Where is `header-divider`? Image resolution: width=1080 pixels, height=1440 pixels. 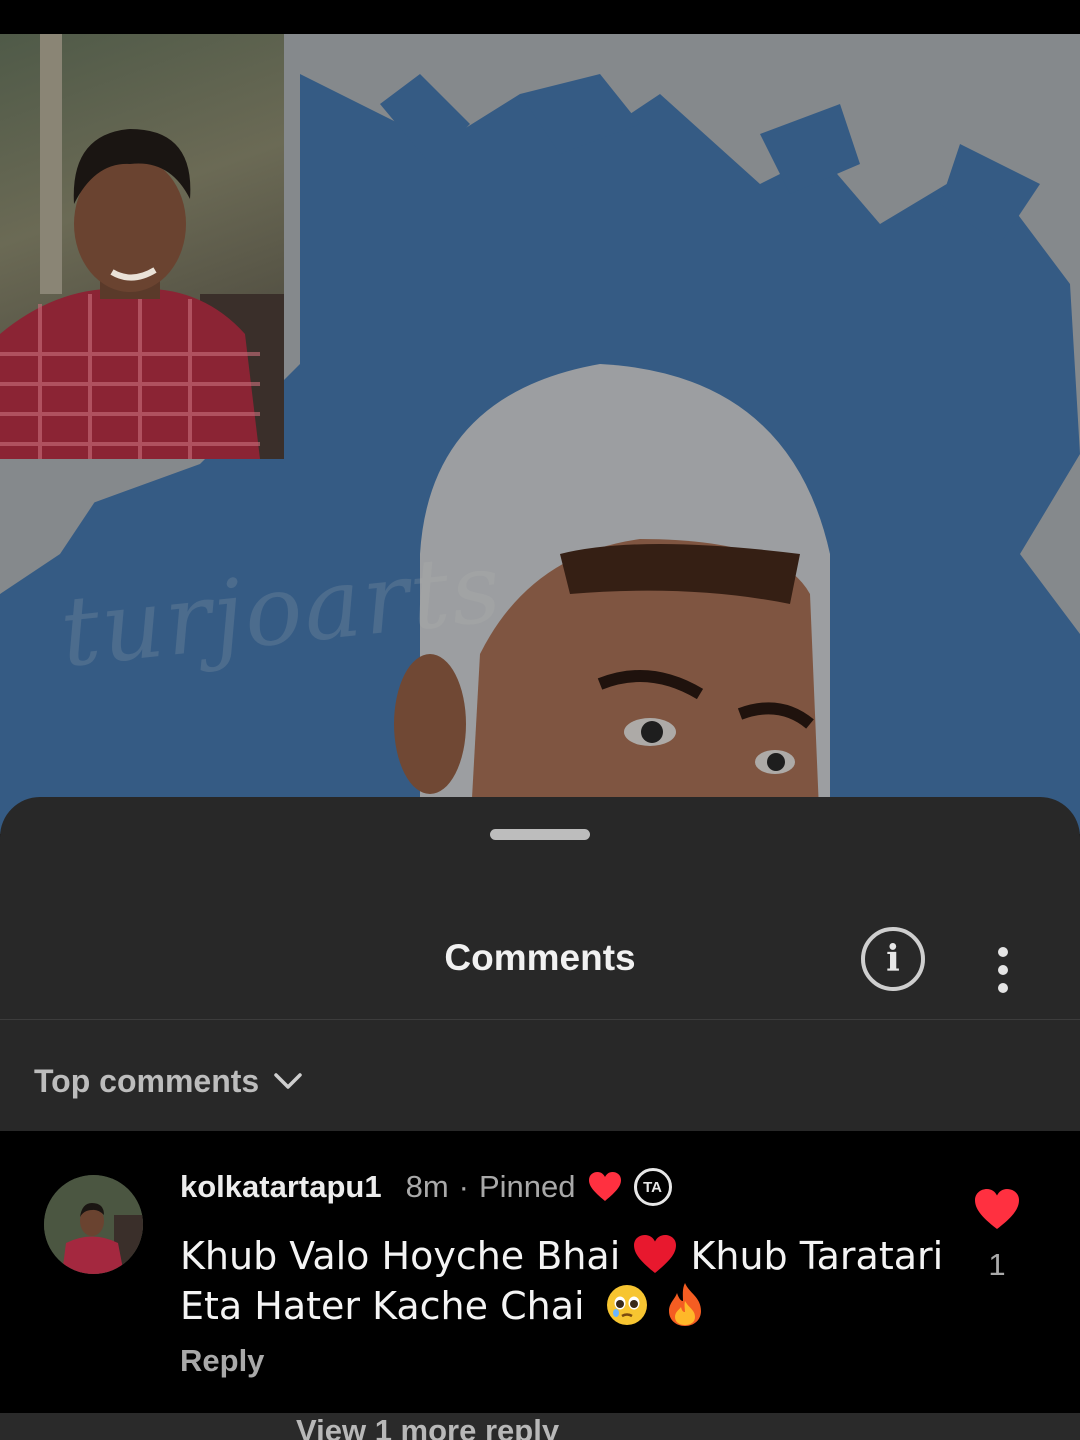 header-divider is located at coordinates (540, 1019).